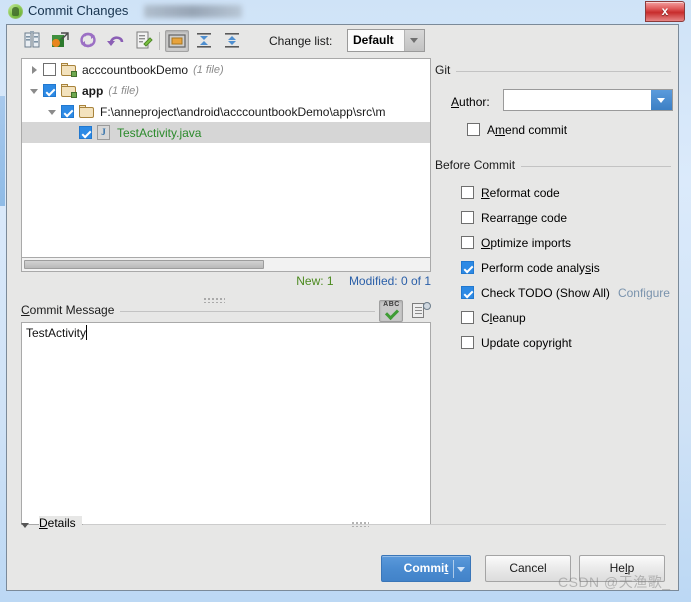  I want to click on folder-icon, so click(87, 111).